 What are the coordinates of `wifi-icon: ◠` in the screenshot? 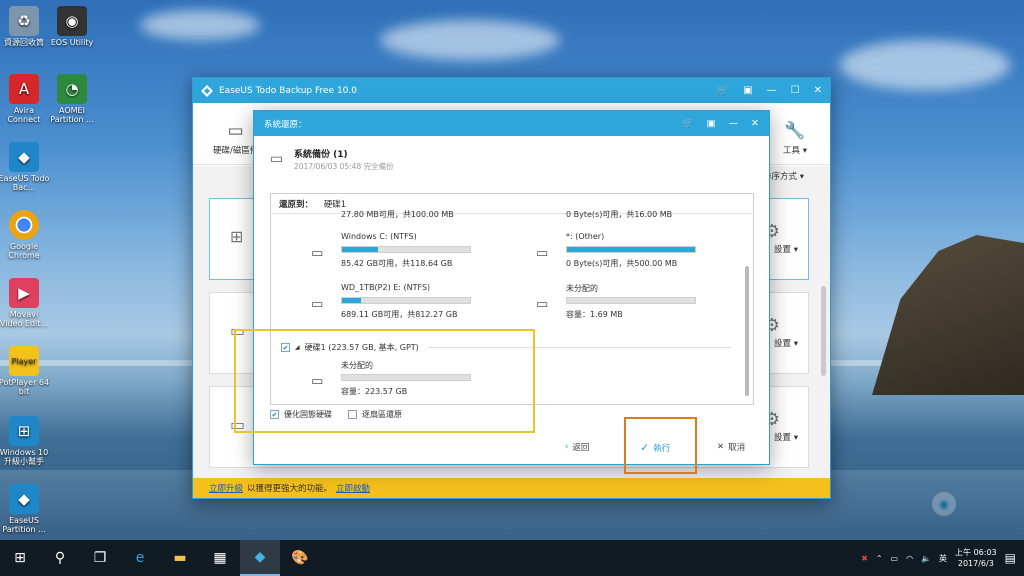 It's located at (909, 558).